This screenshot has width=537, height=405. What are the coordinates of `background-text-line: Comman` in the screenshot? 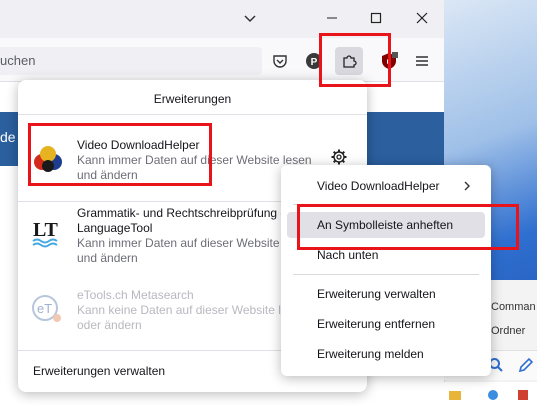 It's located at (513, 307).